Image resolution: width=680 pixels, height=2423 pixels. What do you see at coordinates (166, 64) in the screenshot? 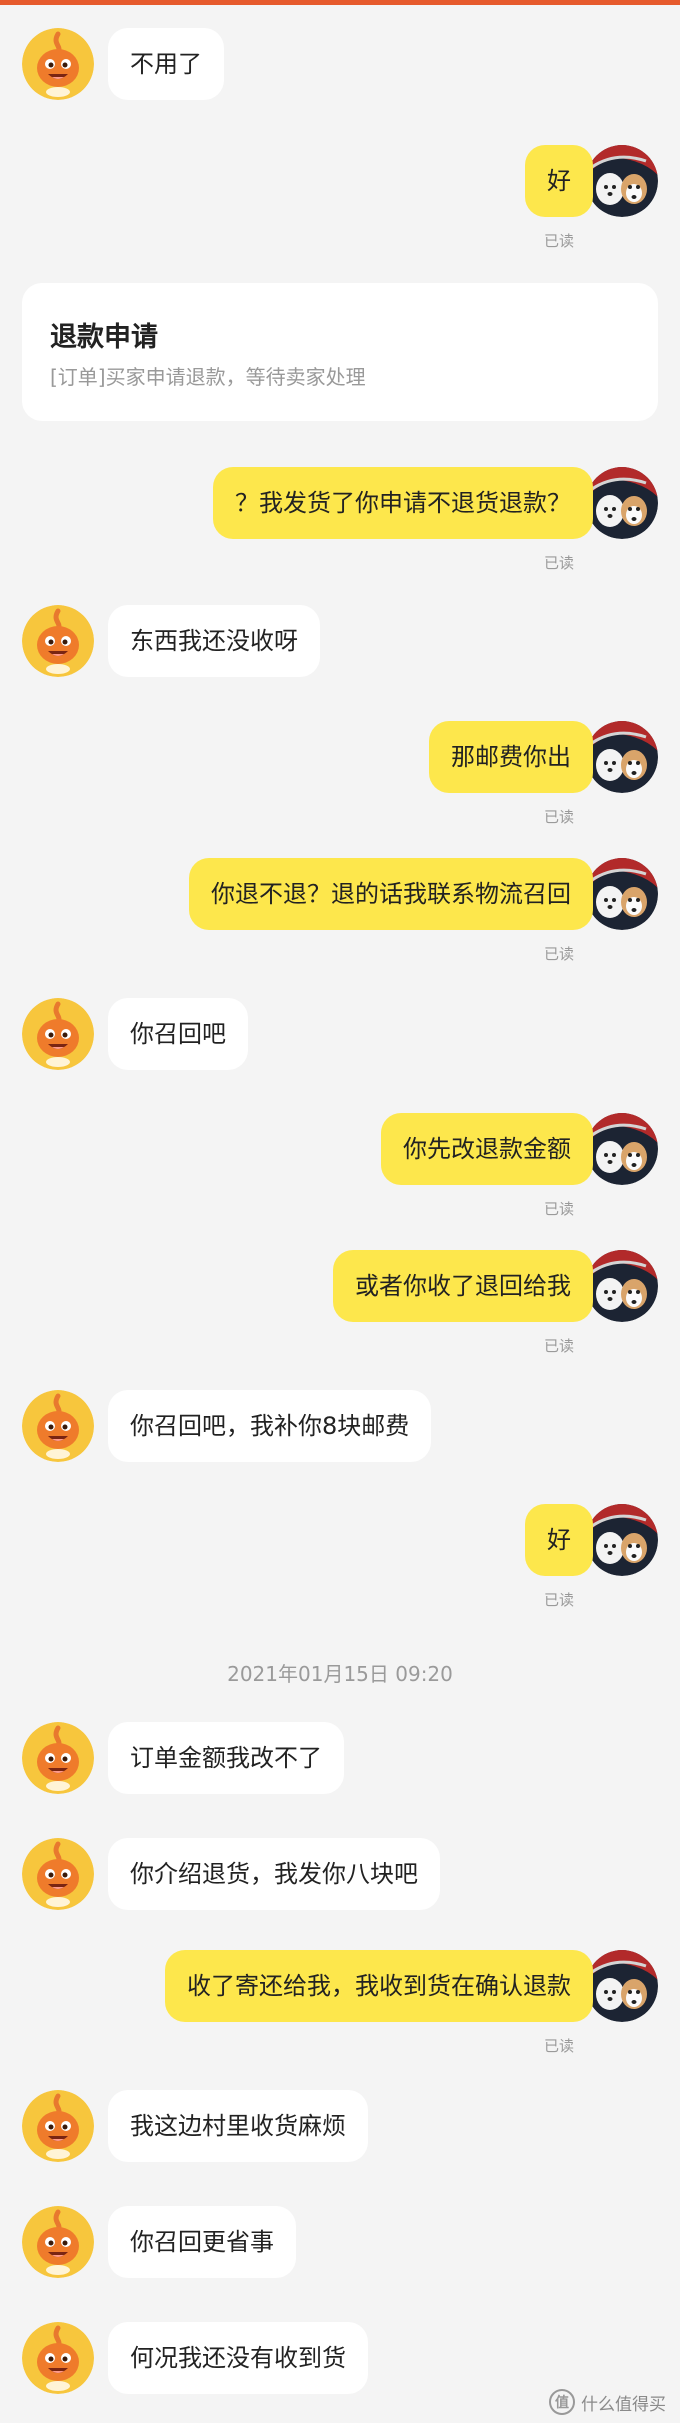
I see `message-bubble: 不用了` at bounding box center [166, 64].